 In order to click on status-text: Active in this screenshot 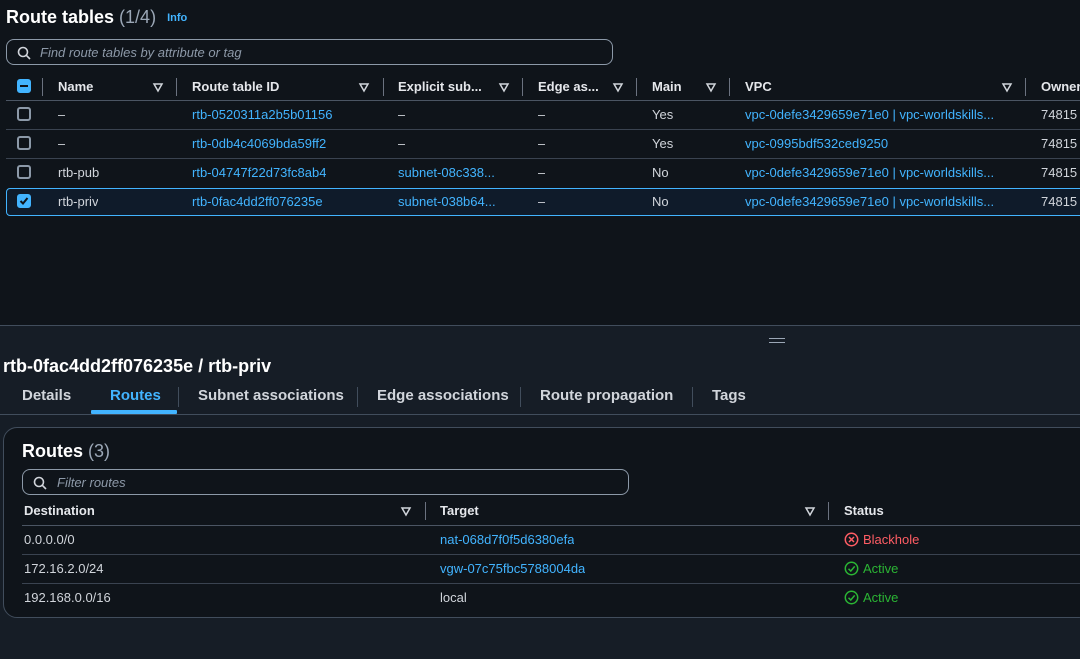, I will do `click(881, 597)`.